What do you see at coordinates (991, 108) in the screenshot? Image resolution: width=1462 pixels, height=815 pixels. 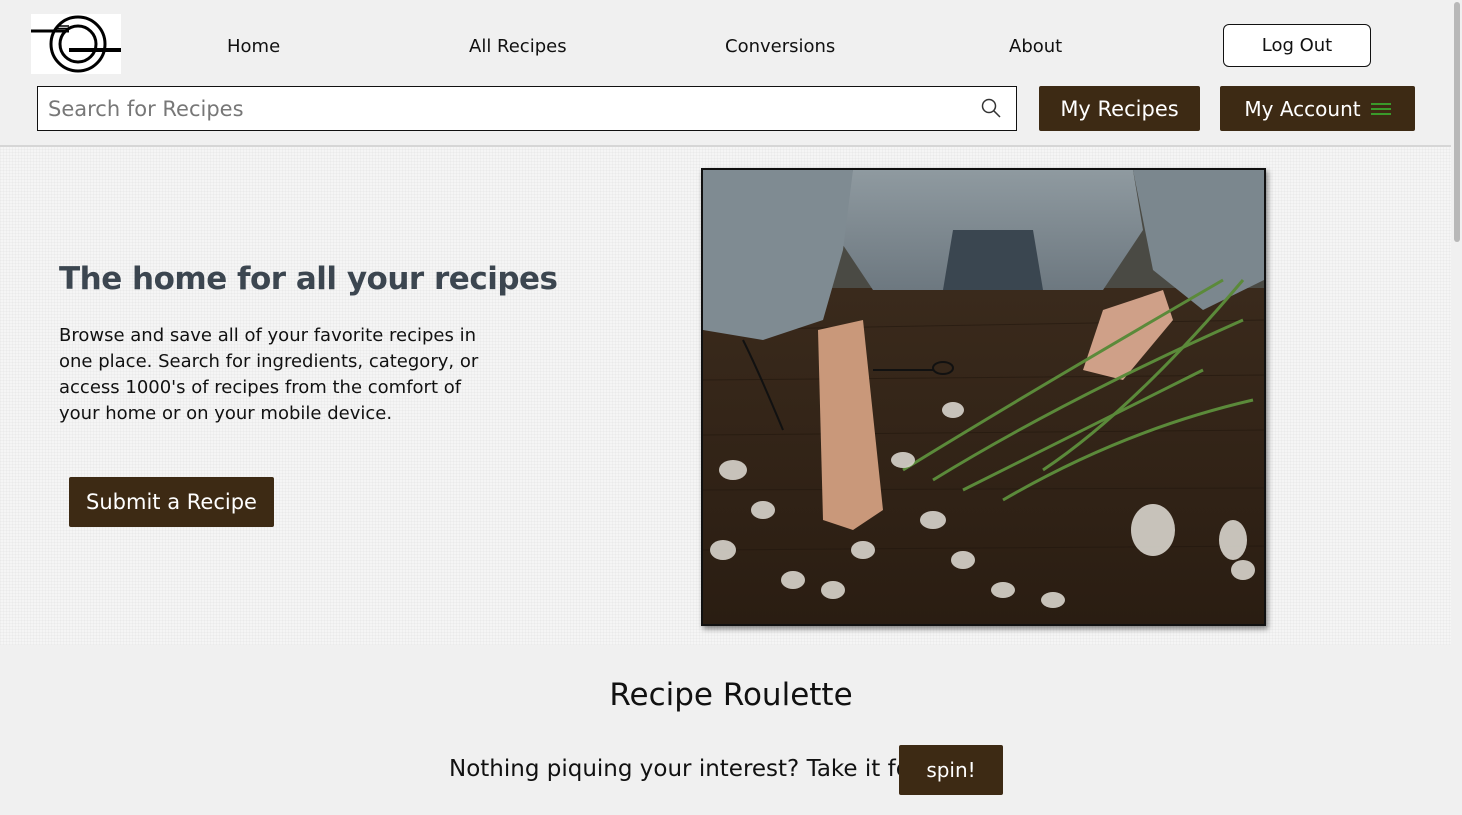 I see `search-icon` at bounding box center [991, 108].